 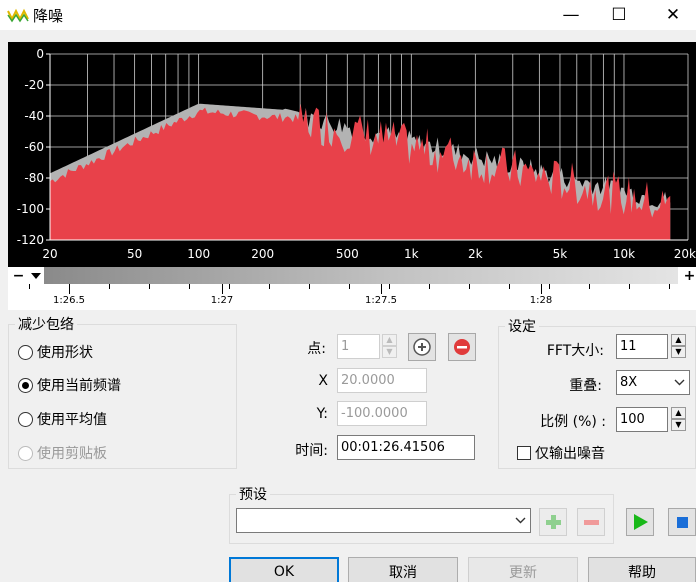 What do you see at coordinates (322, 414) in the screenshot?
I see `y-label: Y:` at bounding box center [322, 414].